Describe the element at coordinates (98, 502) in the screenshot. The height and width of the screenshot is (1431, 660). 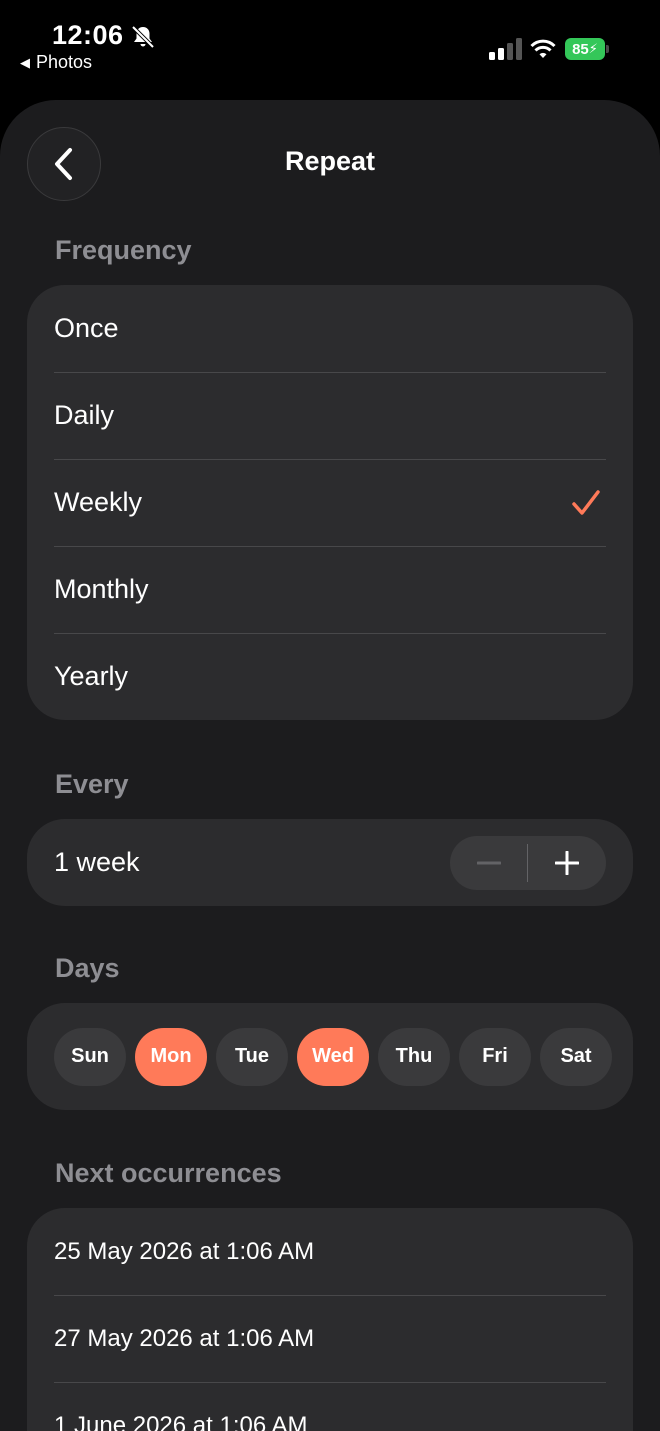
I see `frequency-option-label: Weekly` at that location.